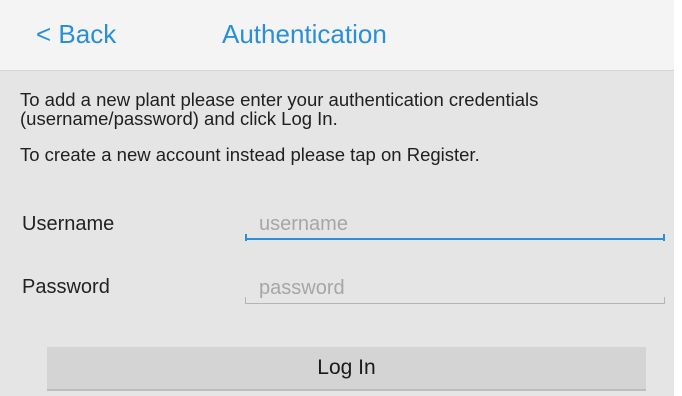  Describe the element at coordinates (346, 369) in the screenshot. I see `login-button: Log In` at that location.